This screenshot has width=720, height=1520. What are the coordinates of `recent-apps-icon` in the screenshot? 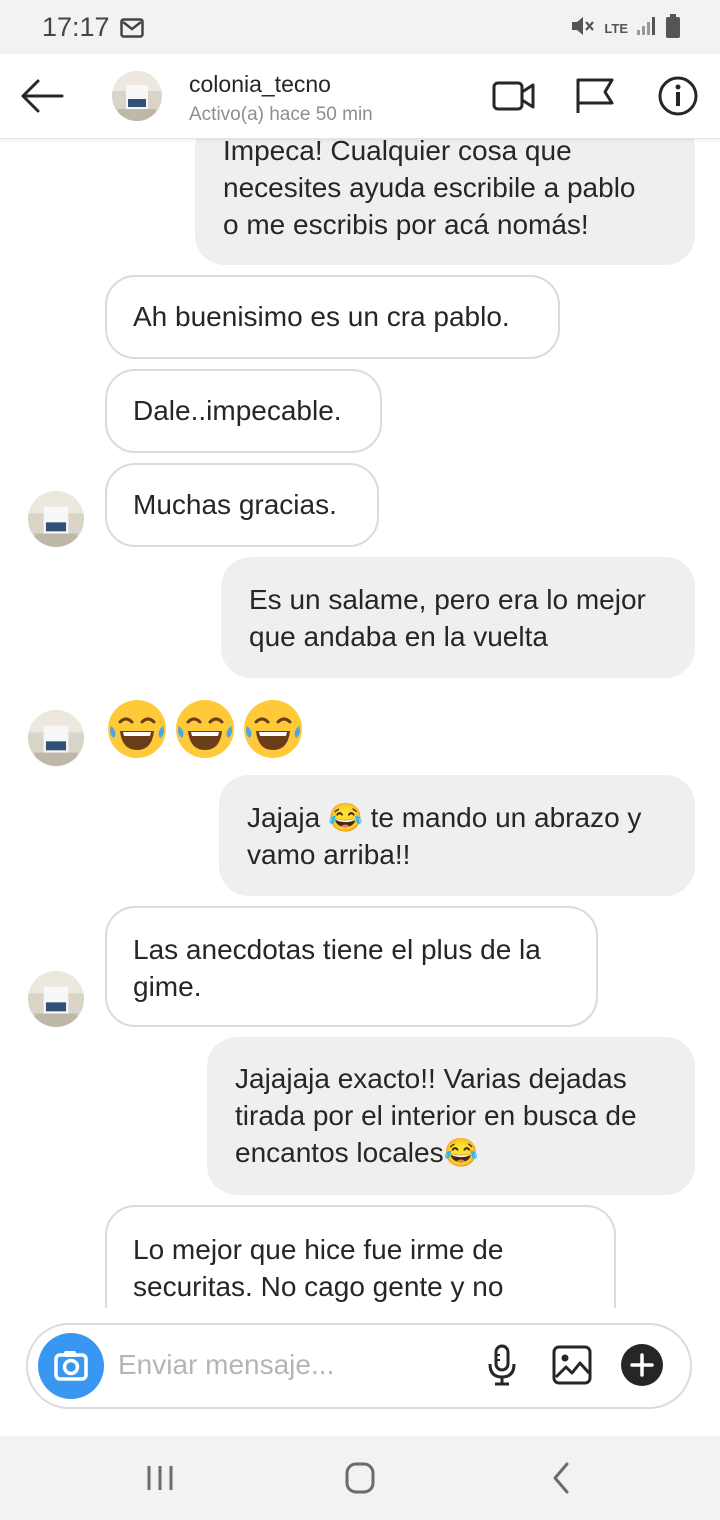 It's located at (160, 1478).